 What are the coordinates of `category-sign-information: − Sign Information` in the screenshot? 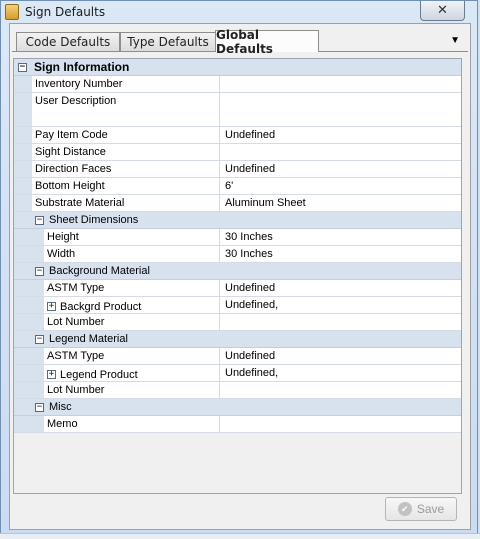 It's located at (237, 67).